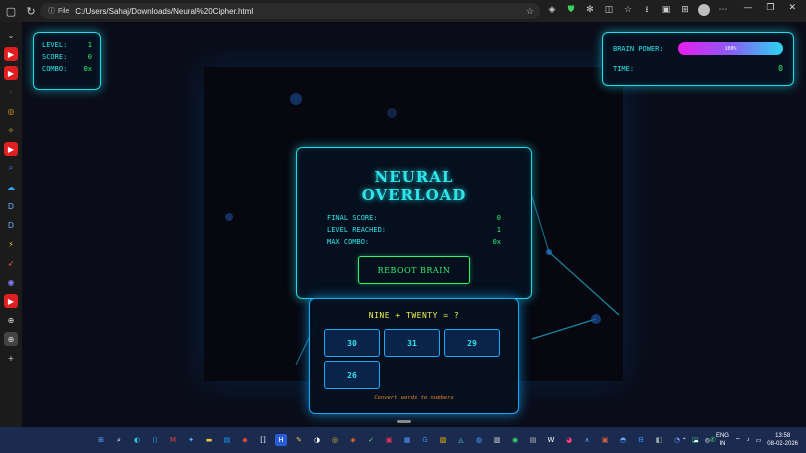 The image size is (806, 453). I want to click on cloud-icon: ☁, so click(11, 187).